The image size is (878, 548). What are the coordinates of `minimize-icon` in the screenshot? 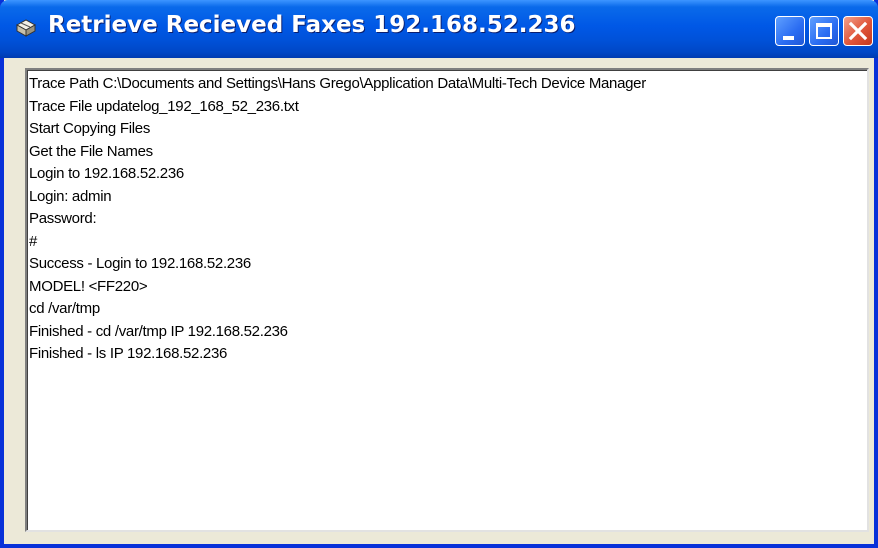 It's located at (788, 38).